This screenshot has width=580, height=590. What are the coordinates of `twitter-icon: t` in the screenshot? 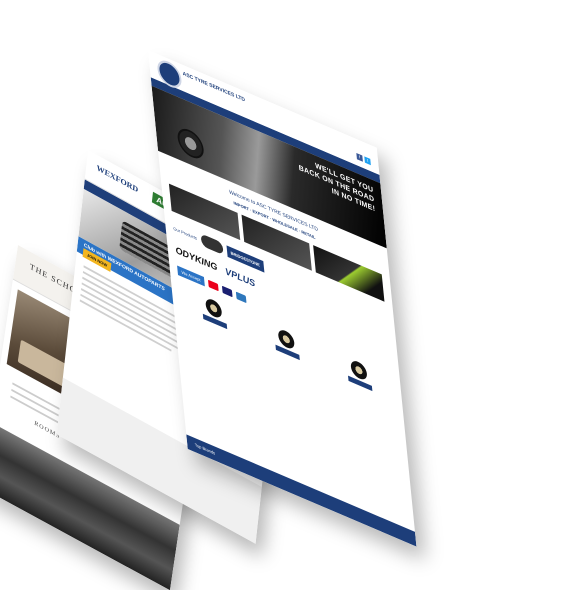 It's located at (367, 161).